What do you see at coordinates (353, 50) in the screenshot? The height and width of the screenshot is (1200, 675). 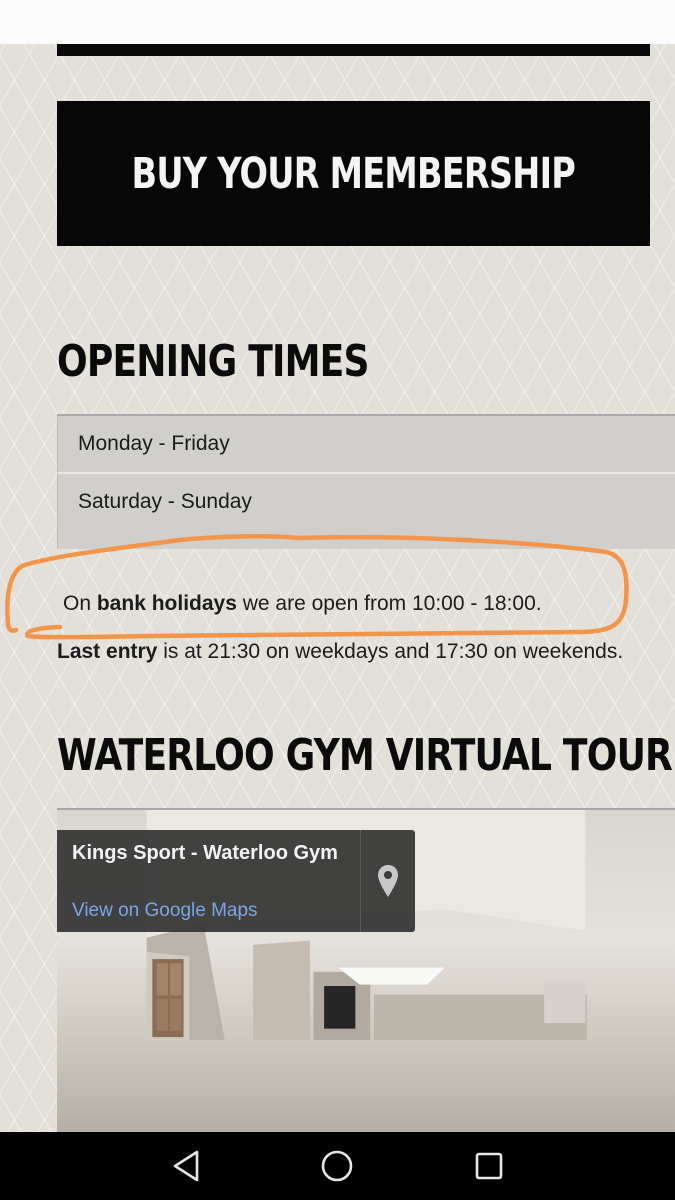 I see `top-black-bar` at bounding box center [353, 50].